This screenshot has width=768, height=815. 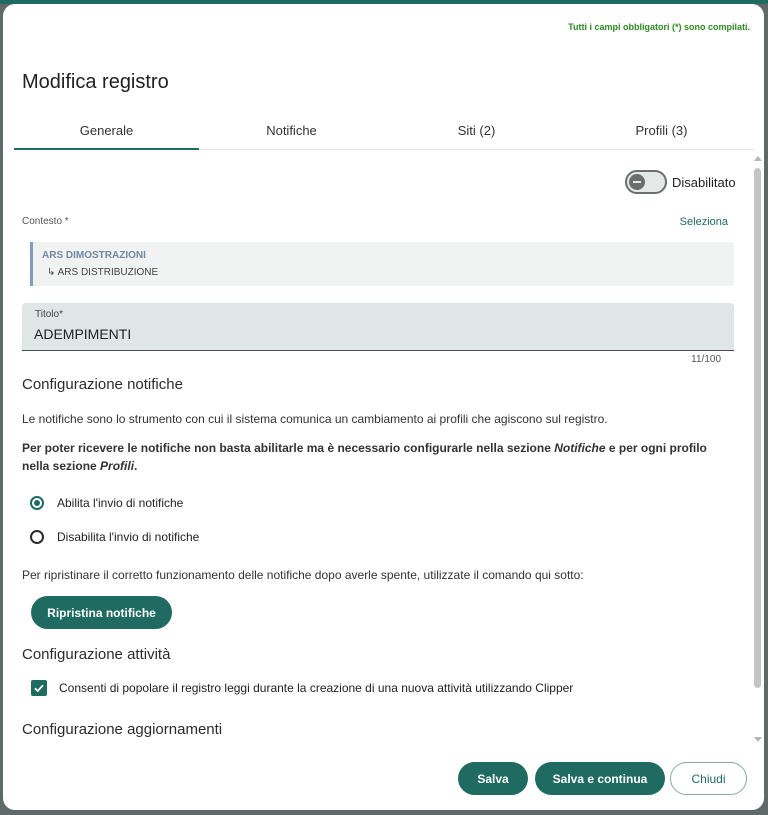 What do you see at coordinates (637, 182) in the screenshot?
I see `minus-icon` at bounding box center [637, 182].